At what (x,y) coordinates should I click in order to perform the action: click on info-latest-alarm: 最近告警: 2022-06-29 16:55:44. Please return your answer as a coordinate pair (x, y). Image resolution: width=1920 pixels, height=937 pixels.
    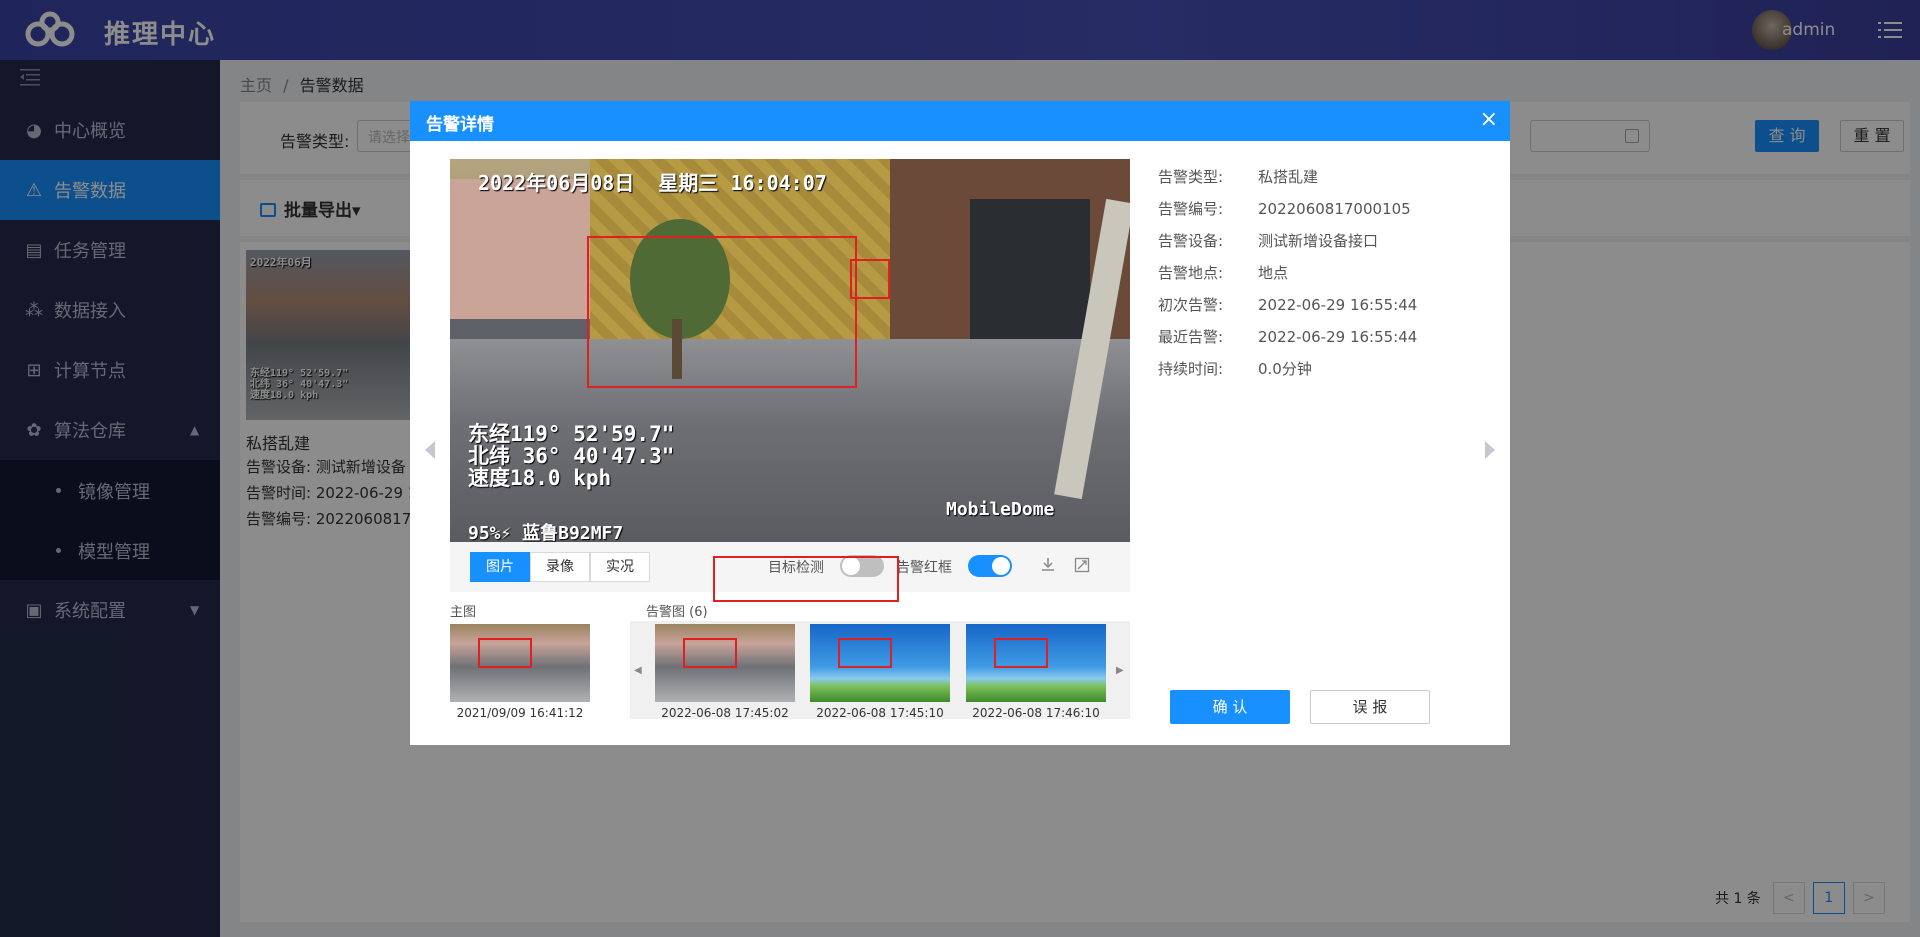
    Looking at the image, I should click on (1287, 336).